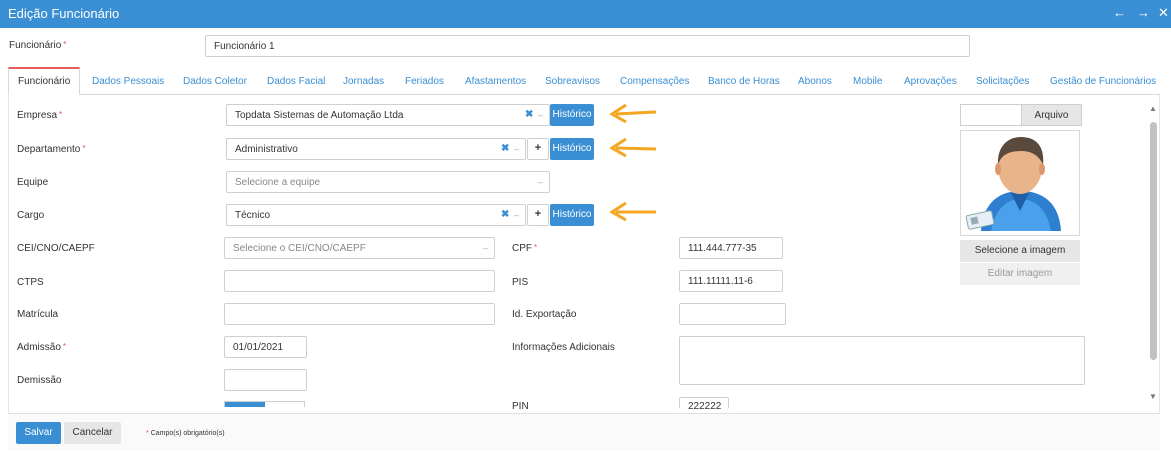  I want to click on admissao-input: 01/01/2021, so click(265, 347).